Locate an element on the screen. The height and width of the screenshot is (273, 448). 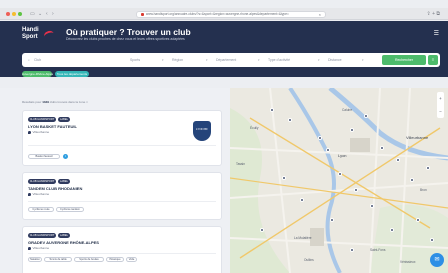
map-label: La Mulatière is located at coordinates (303, 238).